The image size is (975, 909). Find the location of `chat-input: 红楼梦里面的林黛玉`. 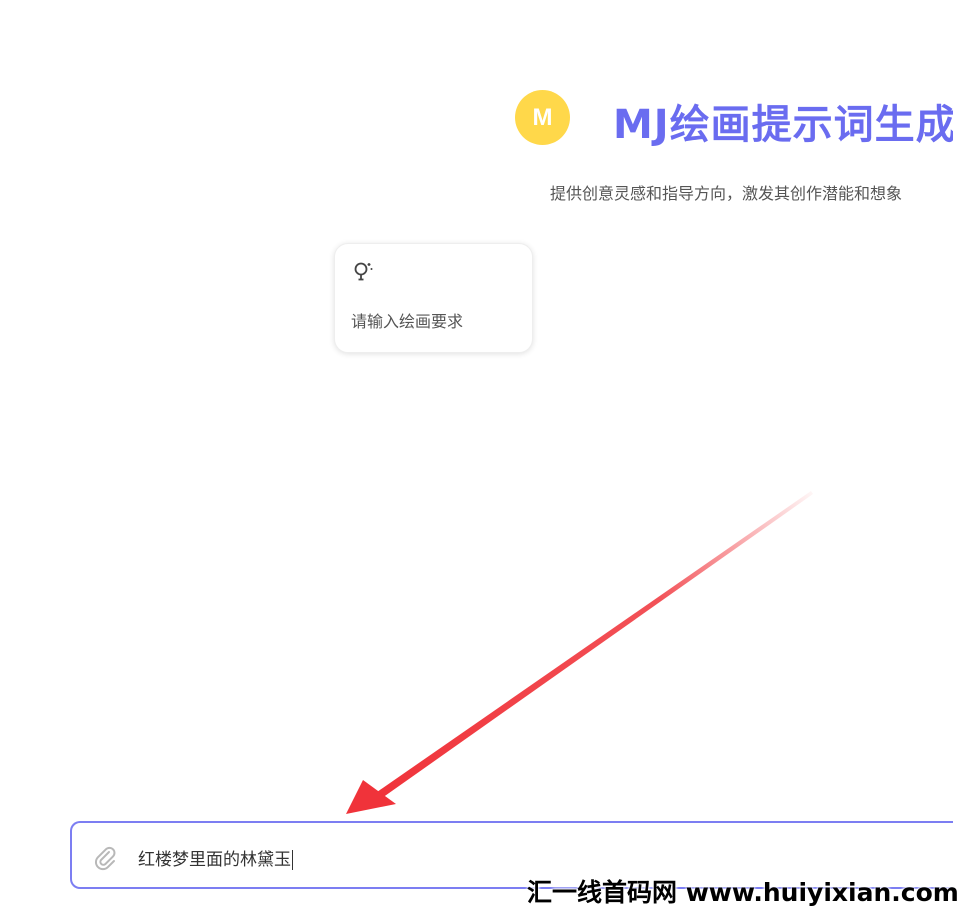

chat-input: 红楼梦里面的林黛玉 is located at coordinates (215, 857).